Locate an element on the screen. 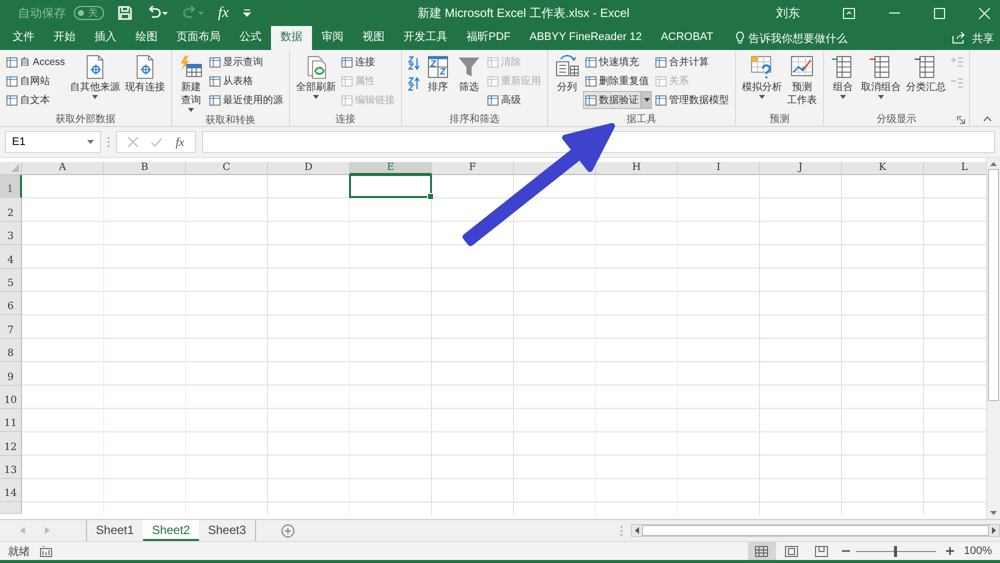 The image size is (1000, 563). row-header: 4 is located at coordinates (11, 257).